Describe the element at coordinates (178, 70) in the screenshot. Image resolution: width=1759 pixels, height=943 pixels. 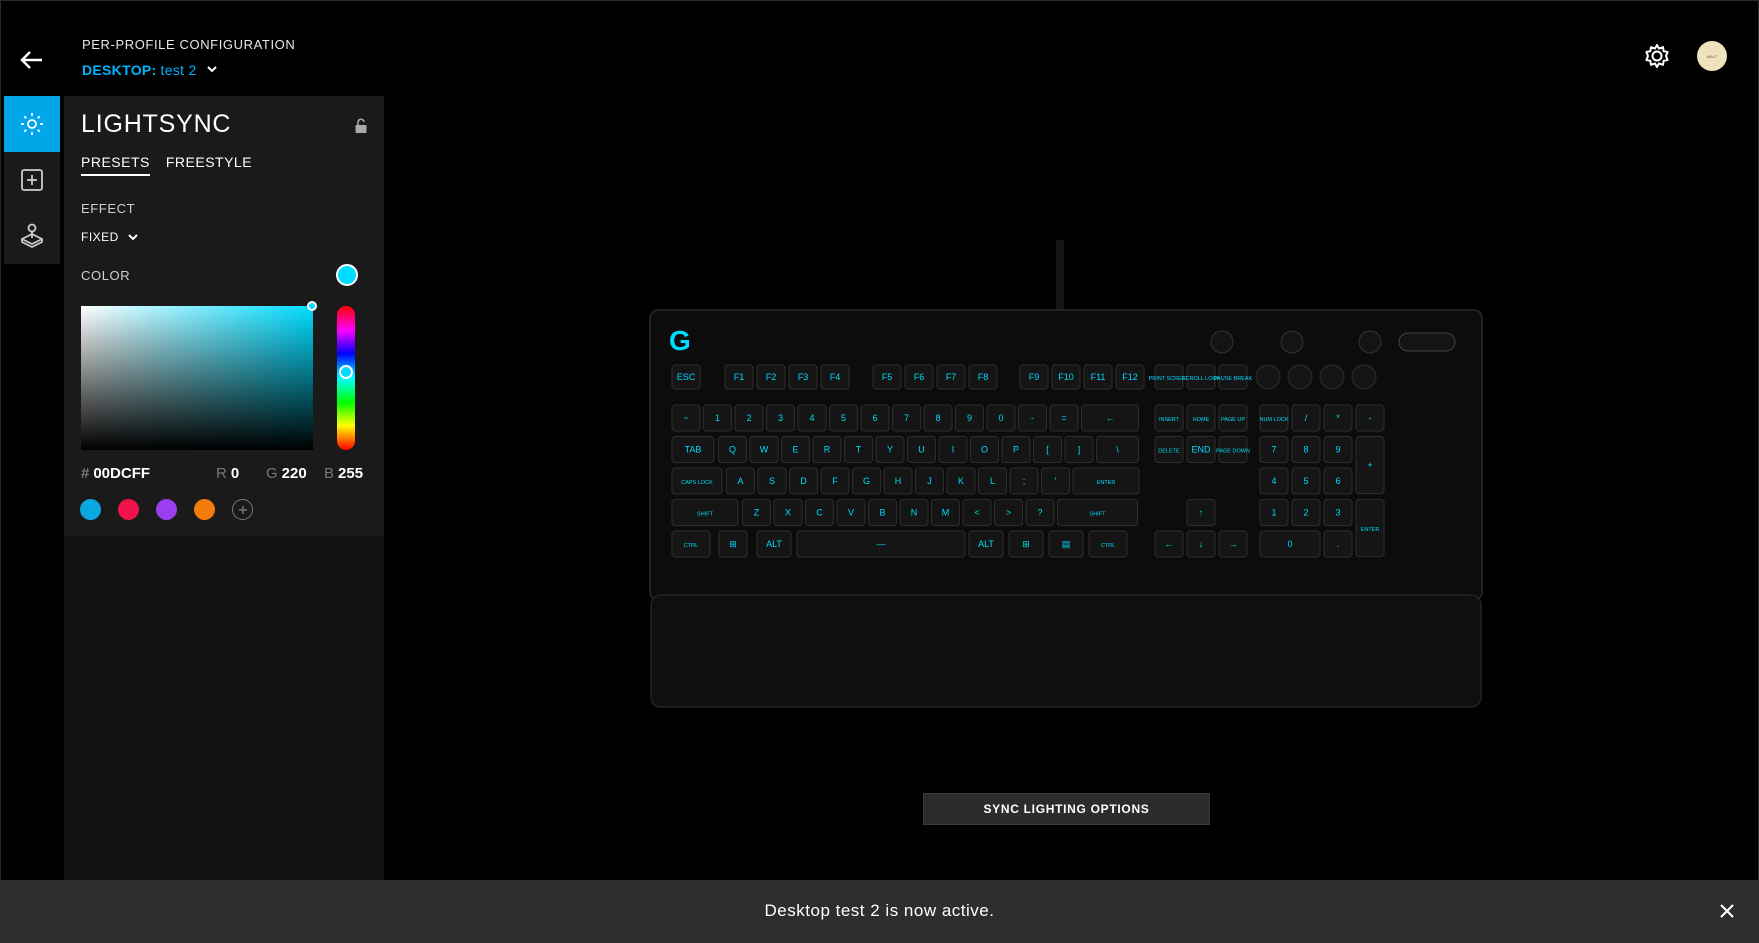
I see `profile-name: test 2` at that location.